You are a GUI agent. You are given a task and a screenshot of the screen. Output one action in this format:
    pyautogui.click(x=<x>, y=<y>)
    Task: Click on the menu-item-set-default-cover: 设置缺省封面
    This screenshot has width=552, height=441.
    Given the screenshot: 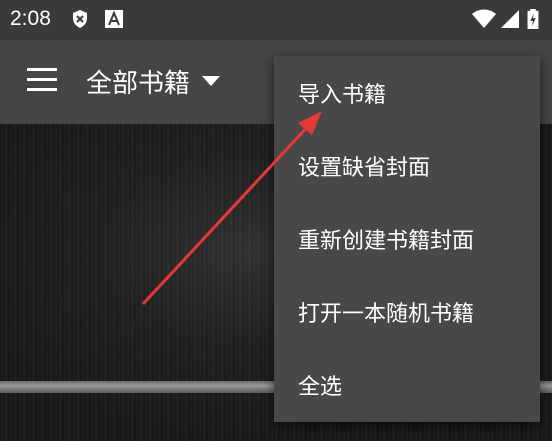 What is the action you would take?
    pyautogui.click(x=407, y=165)
    